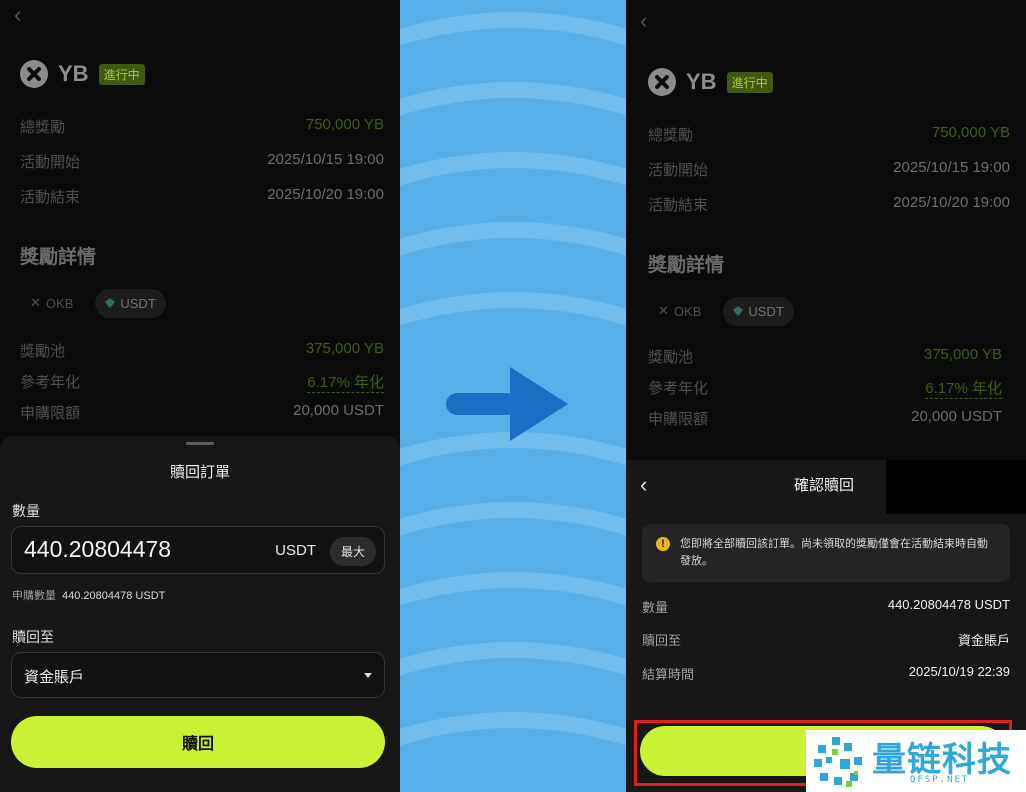 This screenshot has width=1026, height=792. I want to click on confirm-label: 贖回至, so click(662, 640).